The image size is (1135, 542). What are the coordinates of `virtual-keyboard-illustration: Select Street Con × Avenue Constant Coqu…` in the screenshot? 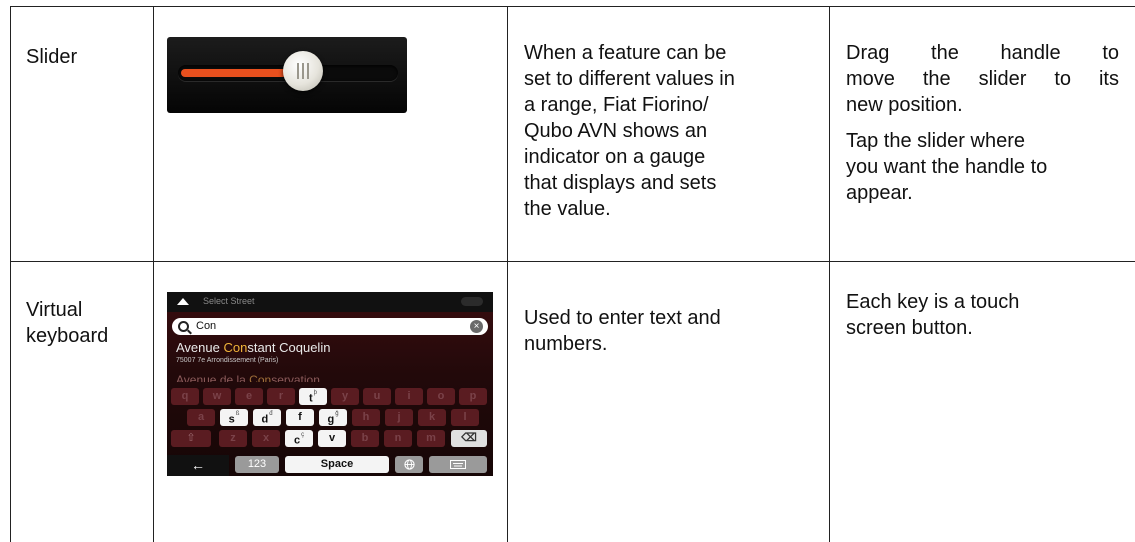 It's located at (330, 384).